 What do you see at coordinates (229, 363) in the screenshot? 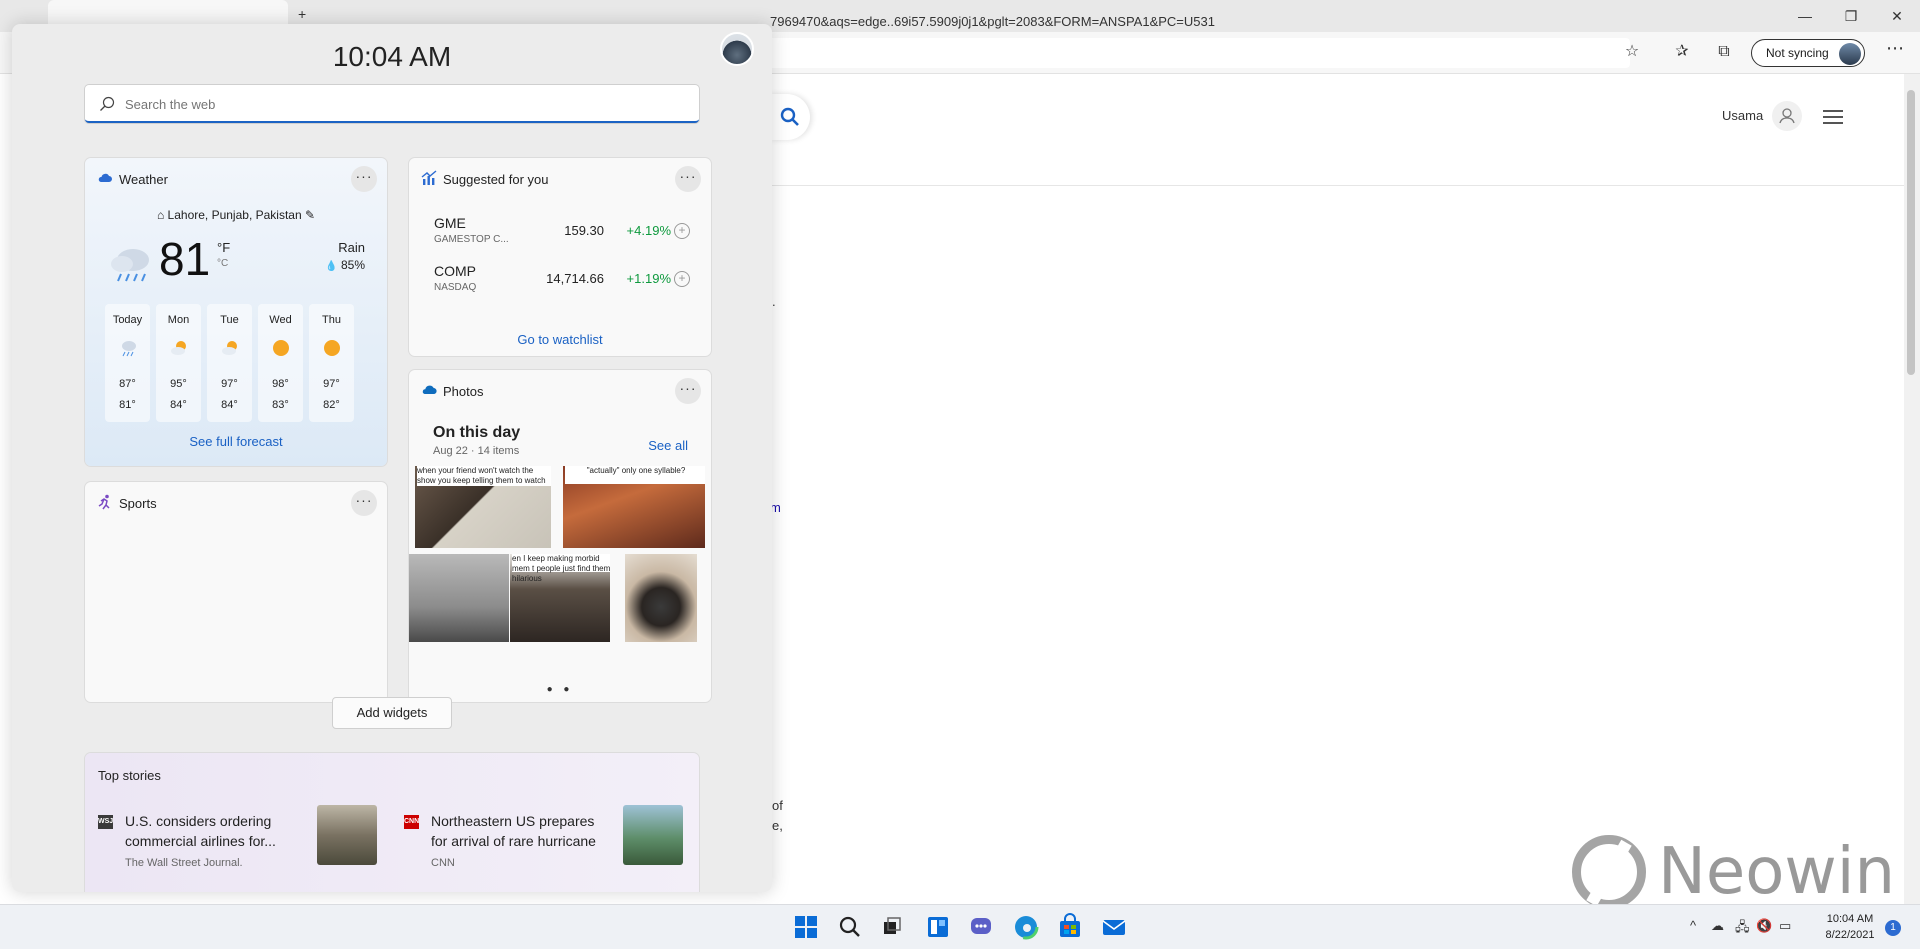
I see `forecast-day: Tue 97° 84°` at bounding box center [229, 363].